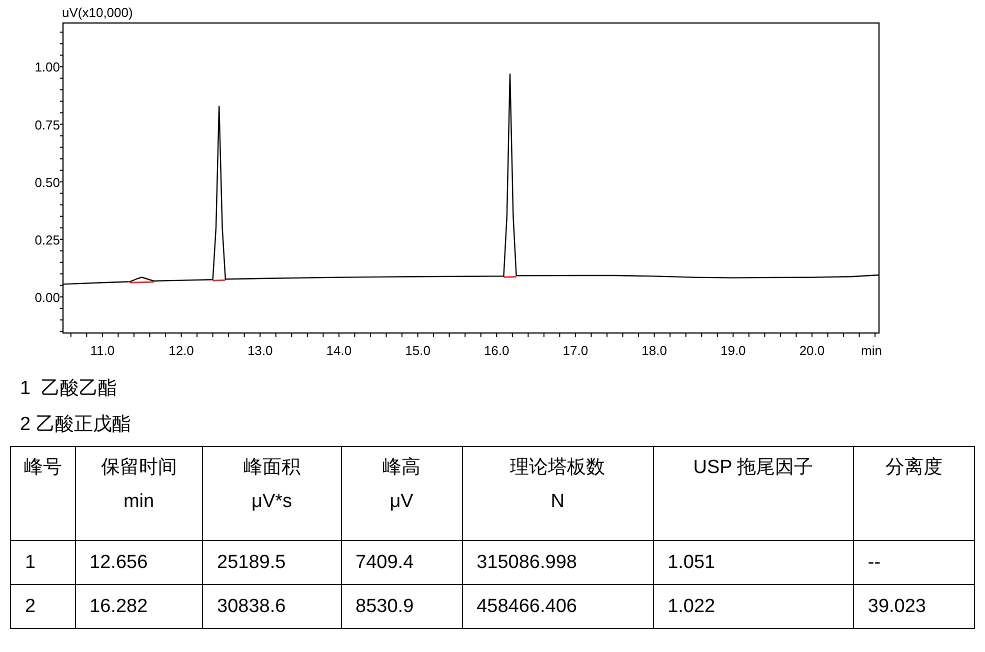 The image size is (985, 652). I want to click on table-cell: 315086.998, so click(558, 562).